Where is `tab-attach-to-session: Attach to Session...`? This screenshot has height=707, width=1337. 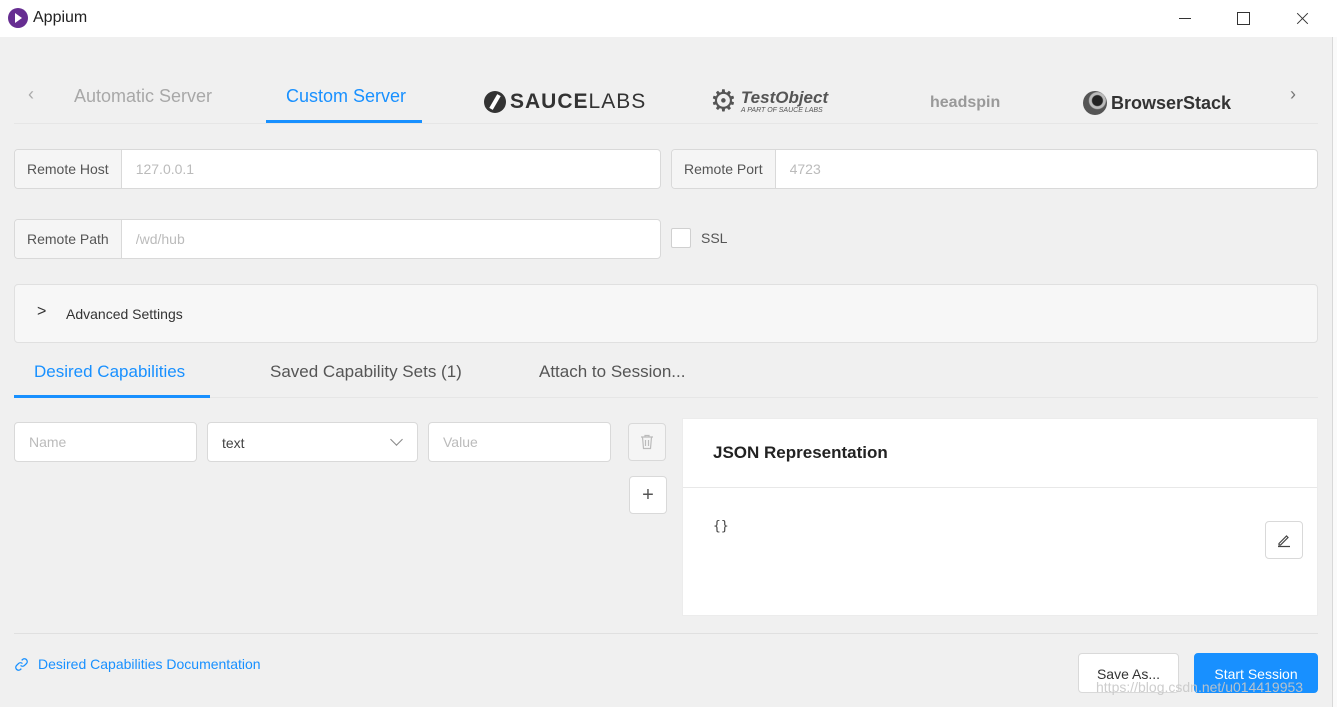 tab-attach-to-session: Attach to Session... is located at coordinates (612, 372).